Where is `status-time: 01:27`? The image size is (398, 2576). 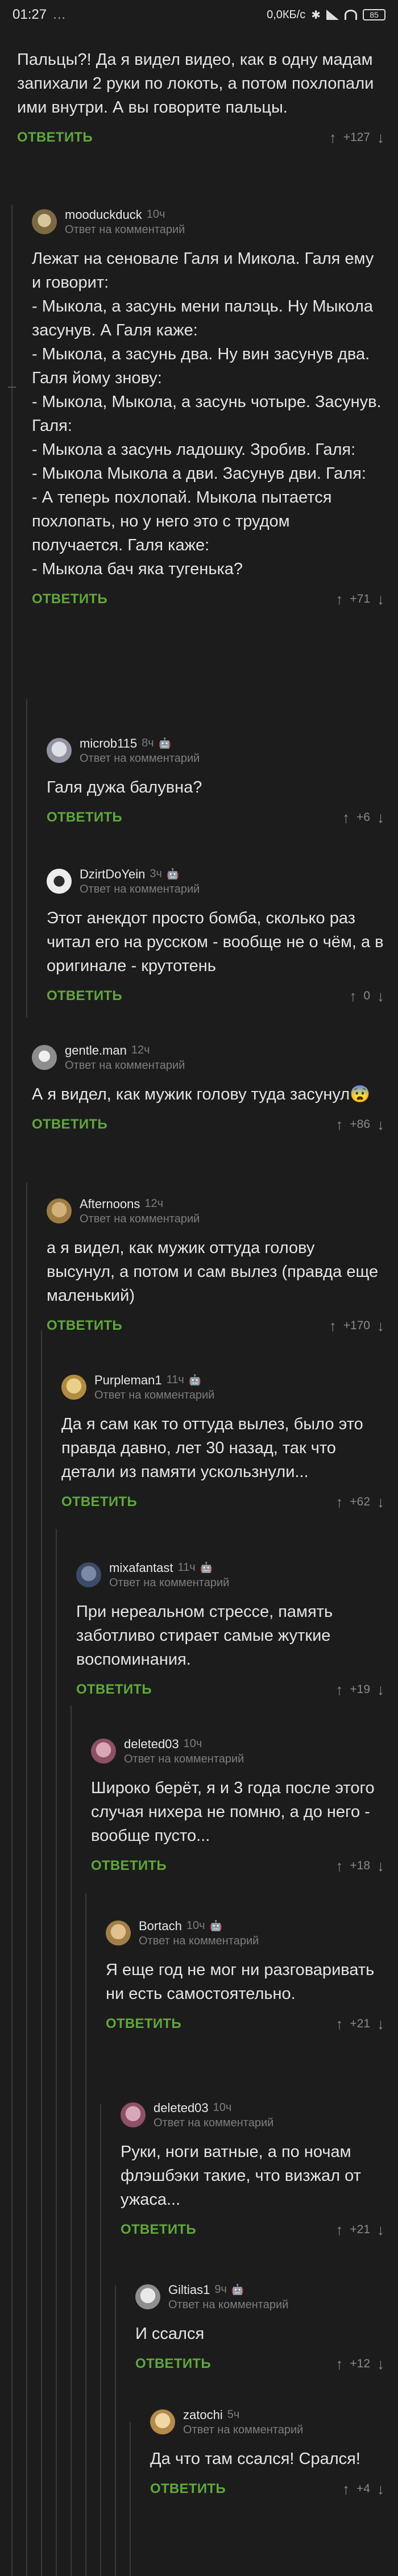 status-time: 01:27 is located at coordinates (30, 14).